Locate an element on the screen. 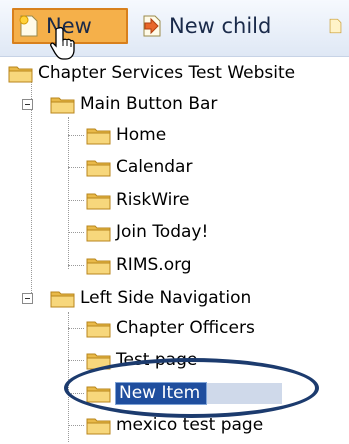 Image resolution: width=349 pixels, height=444 pixels. tree-item-label: Home is located at coordinates (141, 135).